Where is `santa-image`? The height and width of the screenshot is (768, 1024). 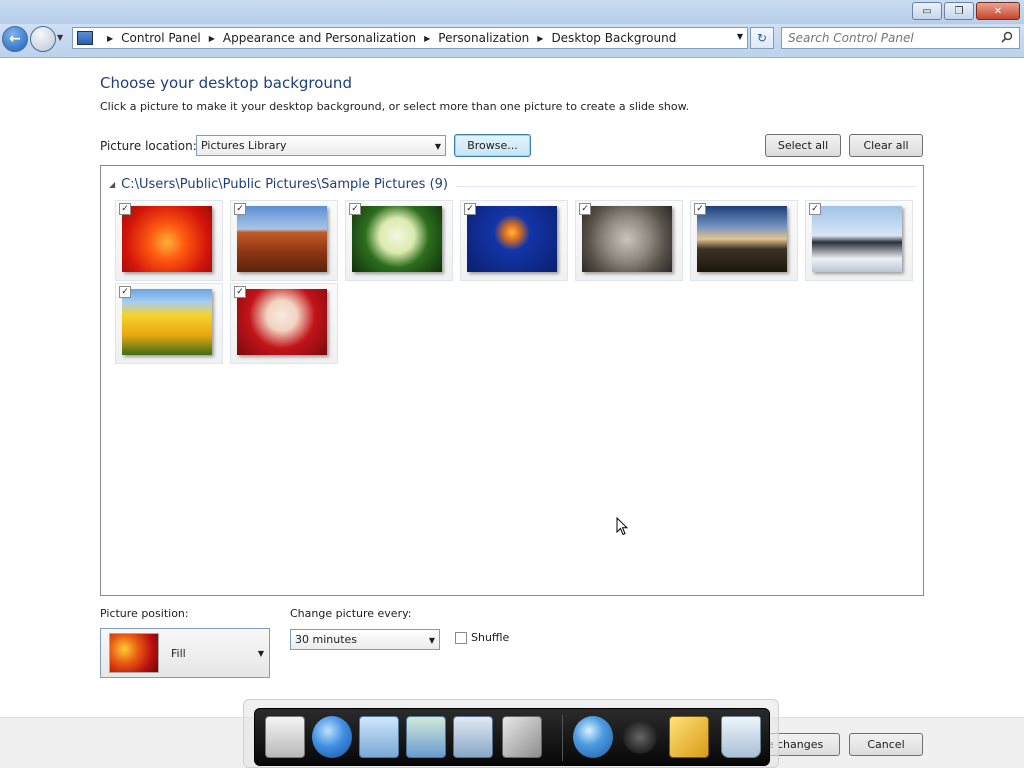
santa-image is located at coordinates (282, 322).